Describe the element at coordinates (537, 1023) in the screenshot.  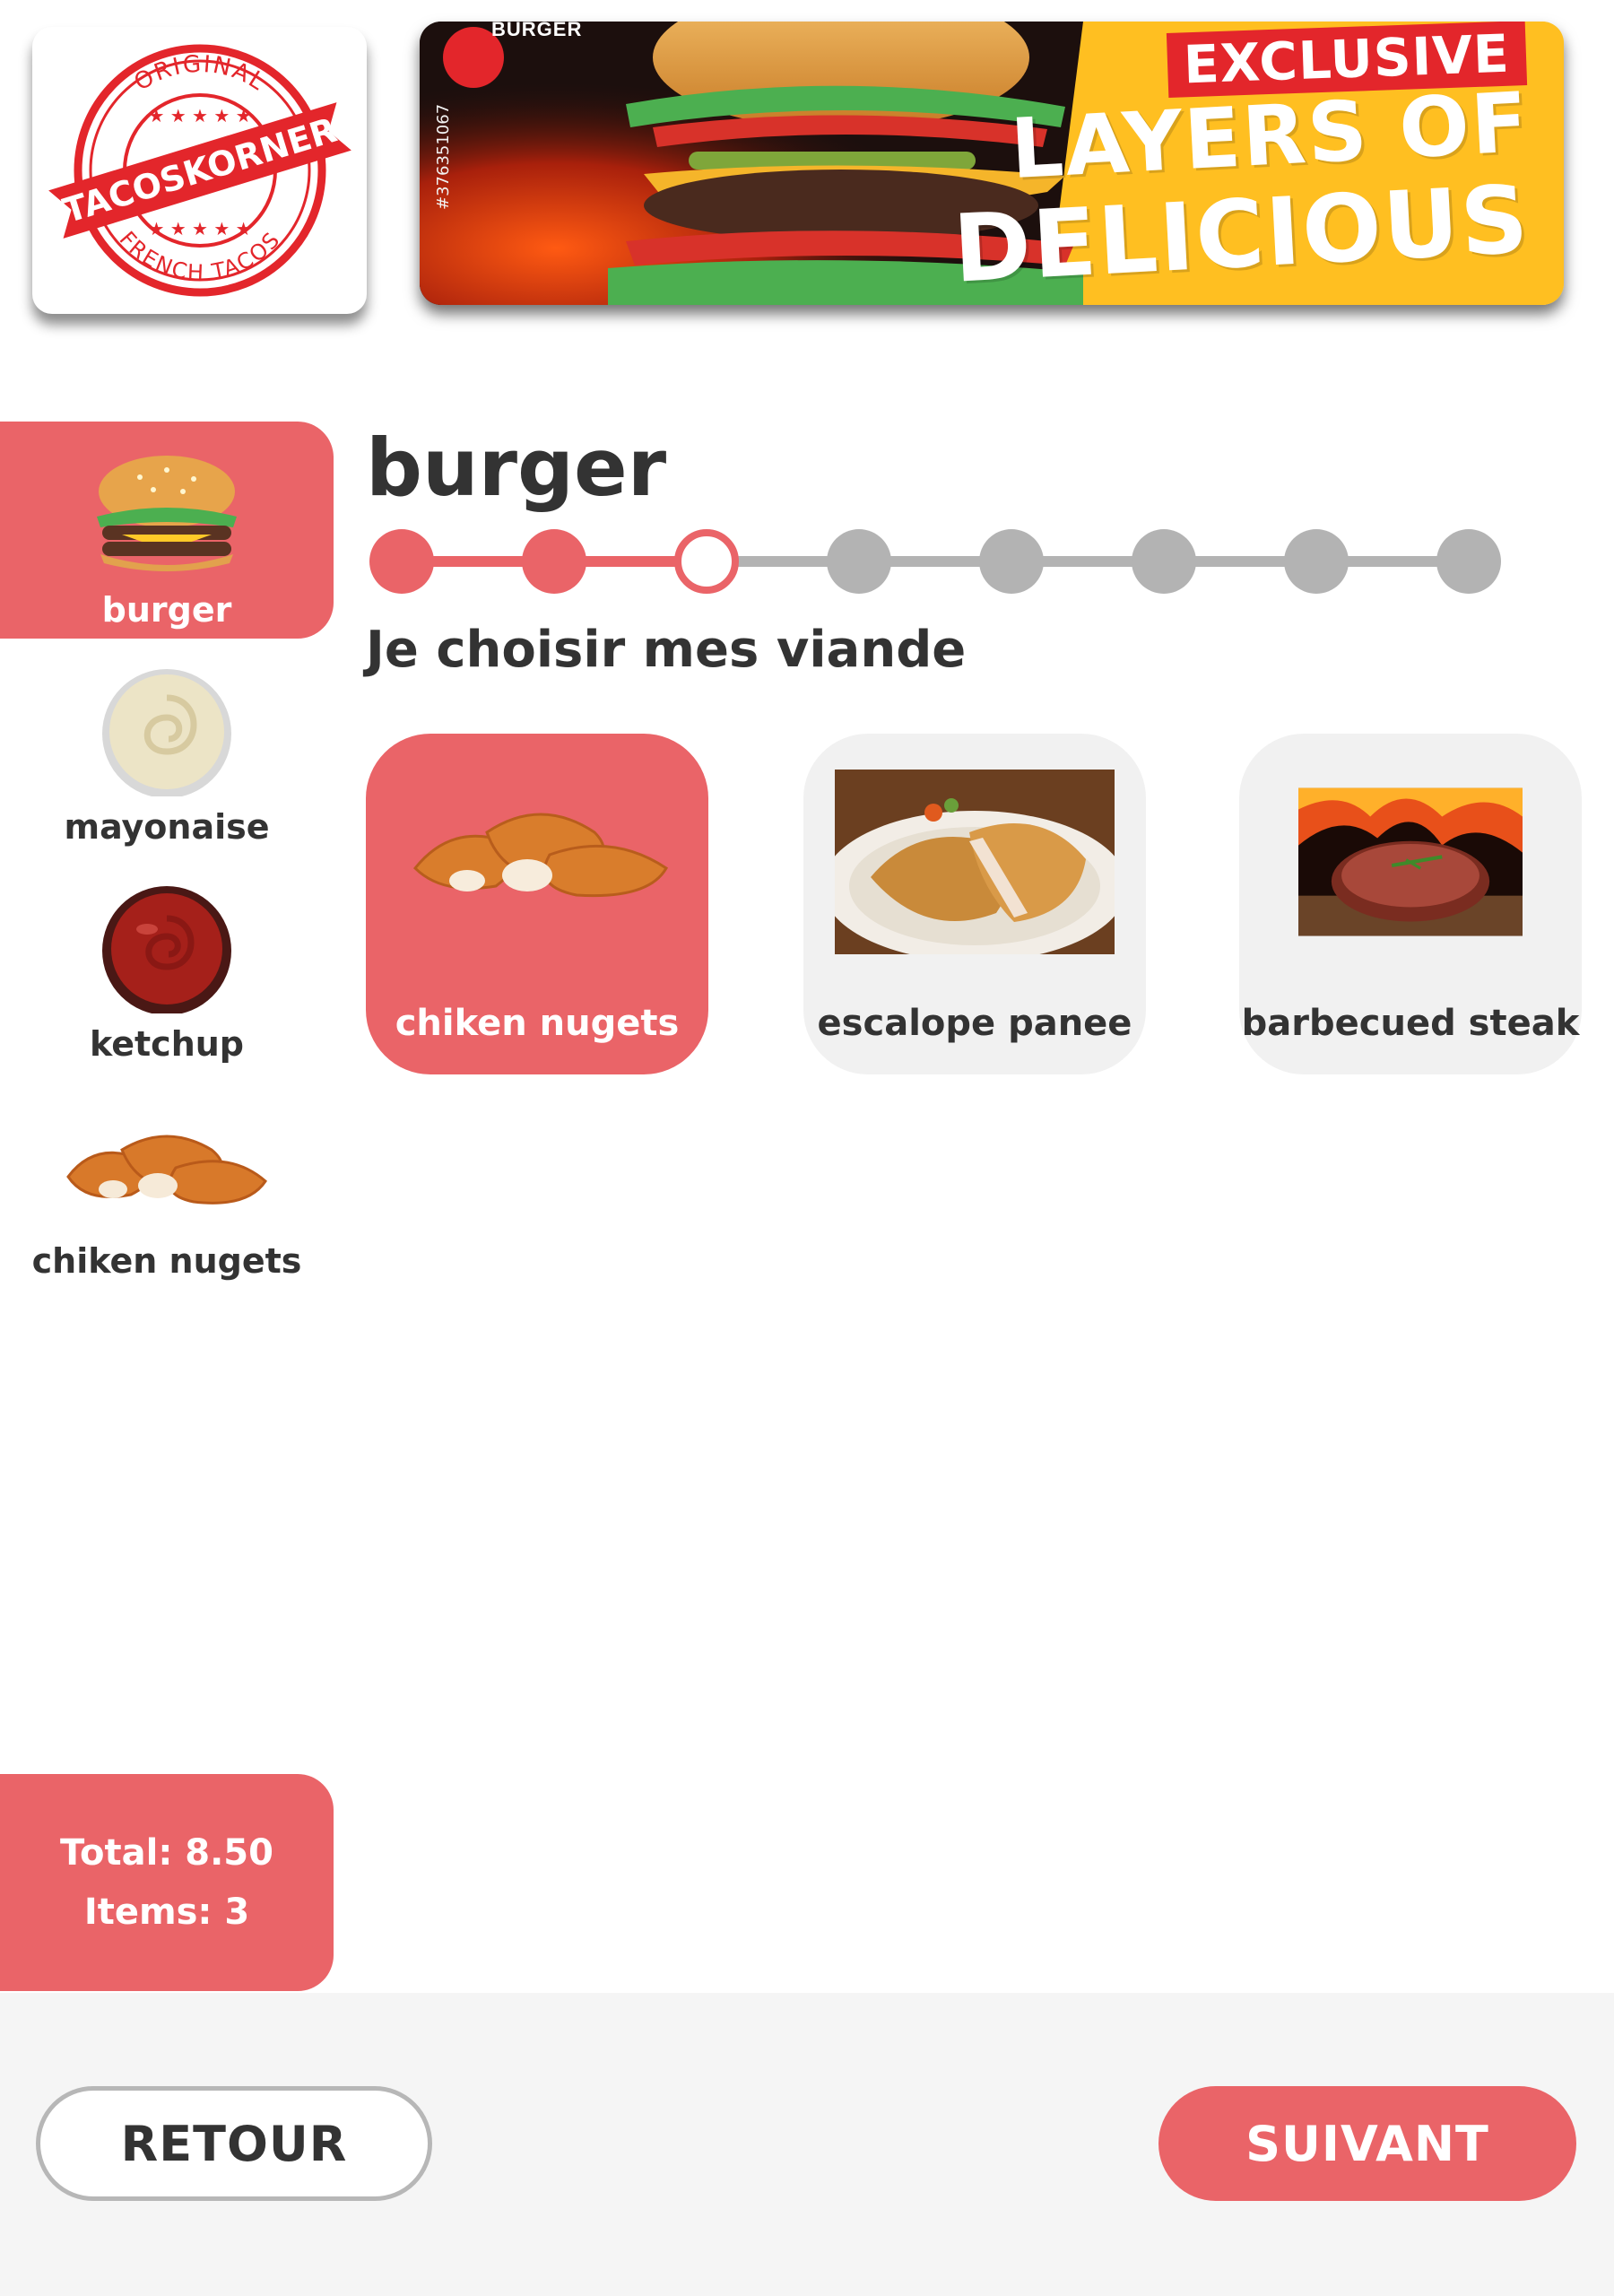
I see `option-label: chiken nugets` at that location.